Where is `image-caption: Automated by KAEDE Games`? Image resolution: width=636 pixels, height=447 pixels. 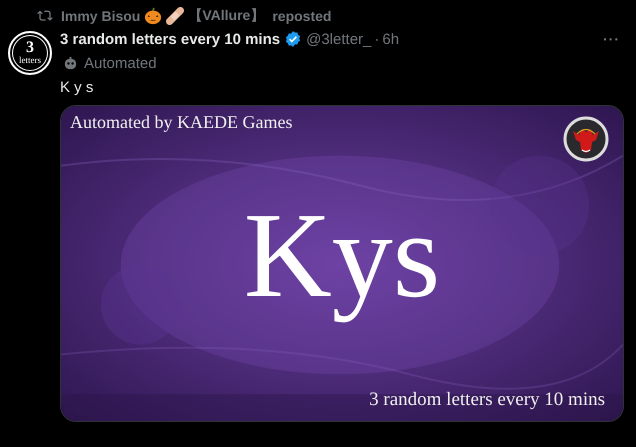
image-caption: Automated by KAEDE Games is located at coordinates (181, 122).